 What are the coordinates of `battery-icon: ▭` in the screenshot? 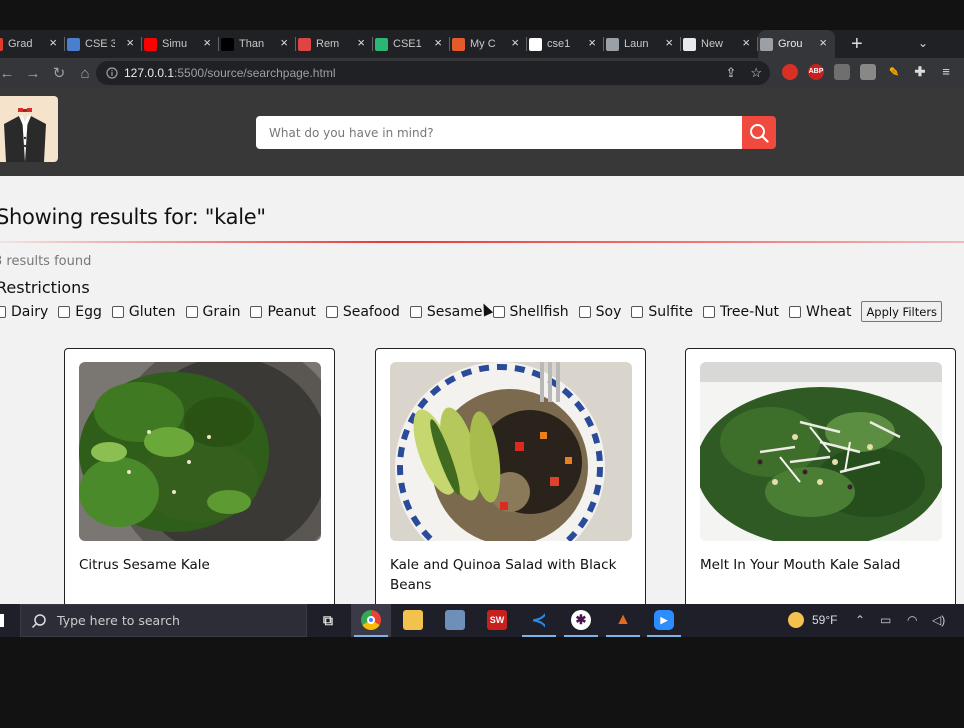 It's located at (885, 620).